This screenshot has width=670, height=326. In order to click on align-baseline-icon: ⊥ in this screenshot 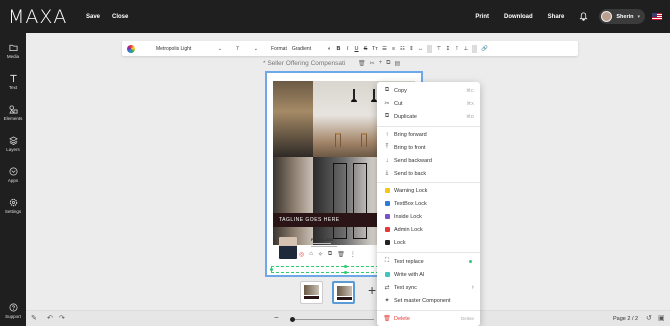, I will do `click(466, 49)`.